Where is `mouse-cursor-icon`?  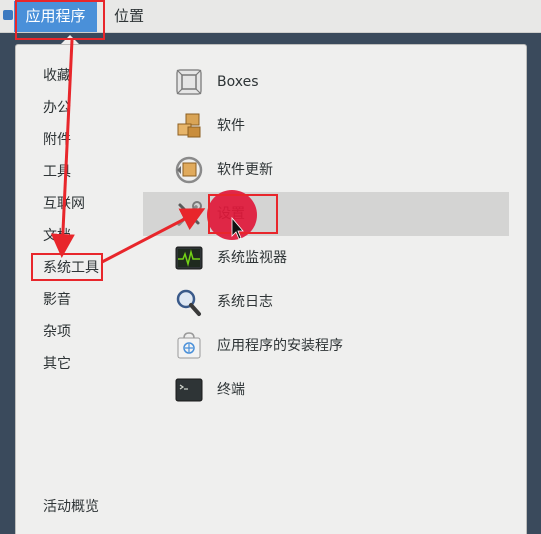
mouse-cursor-icon is located at coordinates (237, 228).